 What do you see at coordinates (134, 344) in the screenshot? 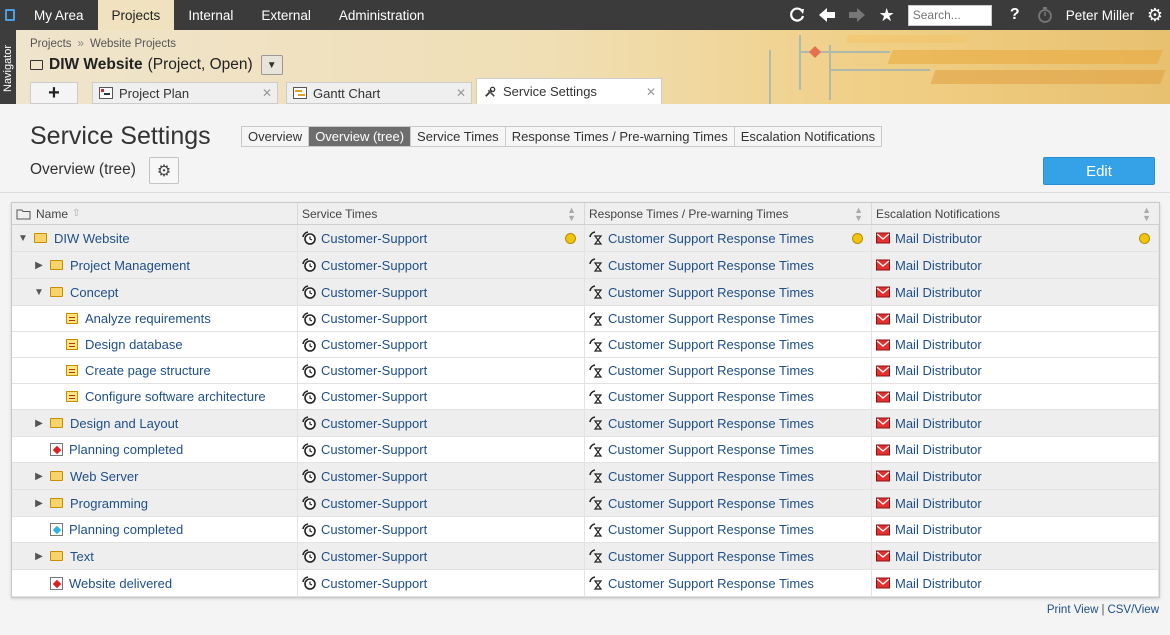
I see `item-name-link: Design database` at bounding box center [134, 344].